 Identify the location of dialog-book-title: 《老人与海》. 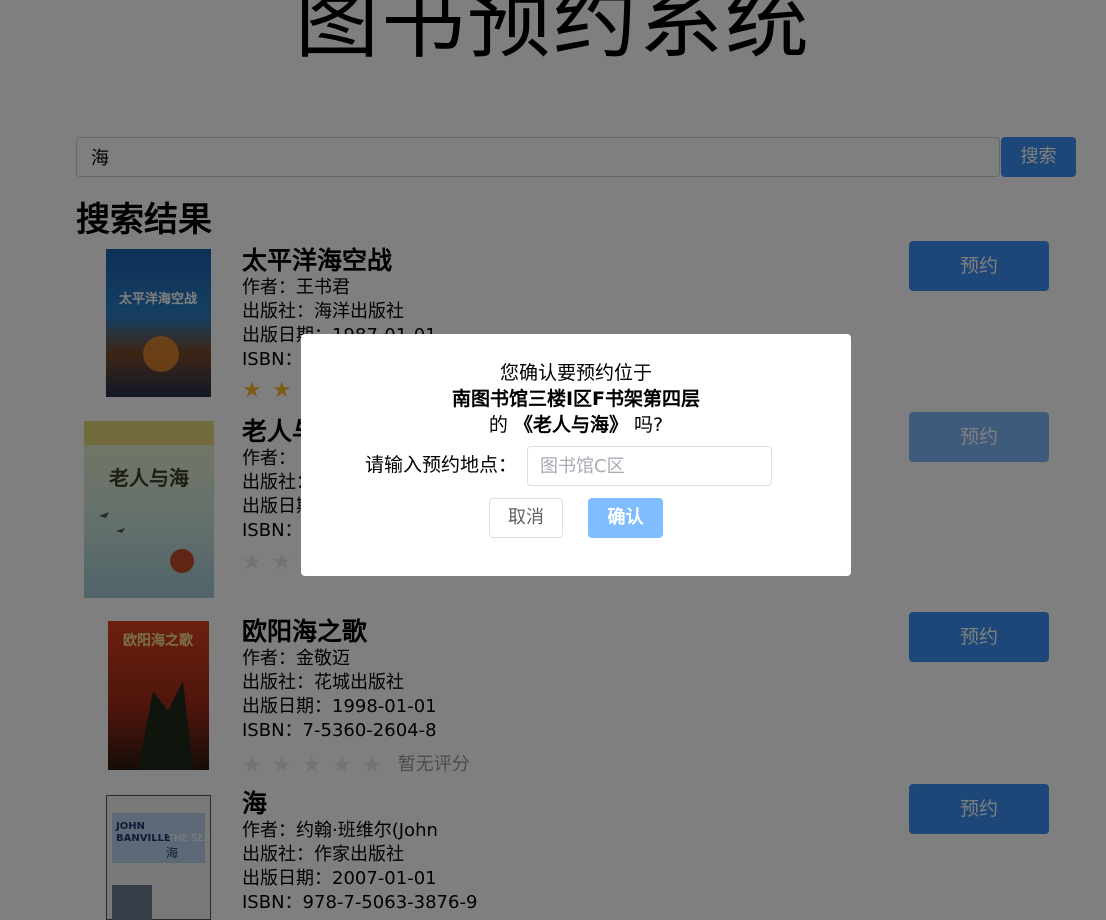
(570, 425).